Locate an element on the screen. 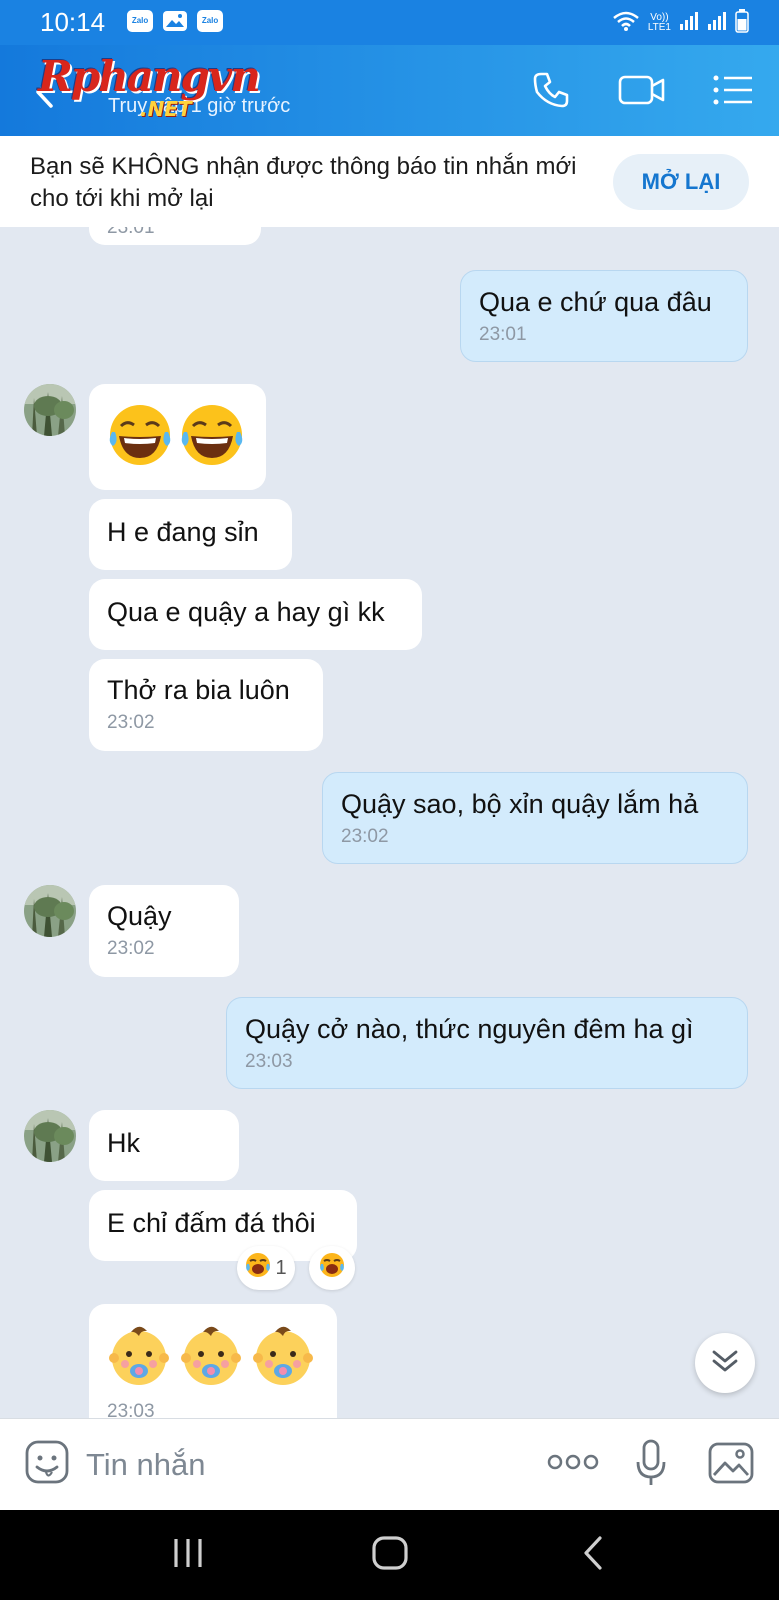  phone-icon is located at coordinates (551, 92).